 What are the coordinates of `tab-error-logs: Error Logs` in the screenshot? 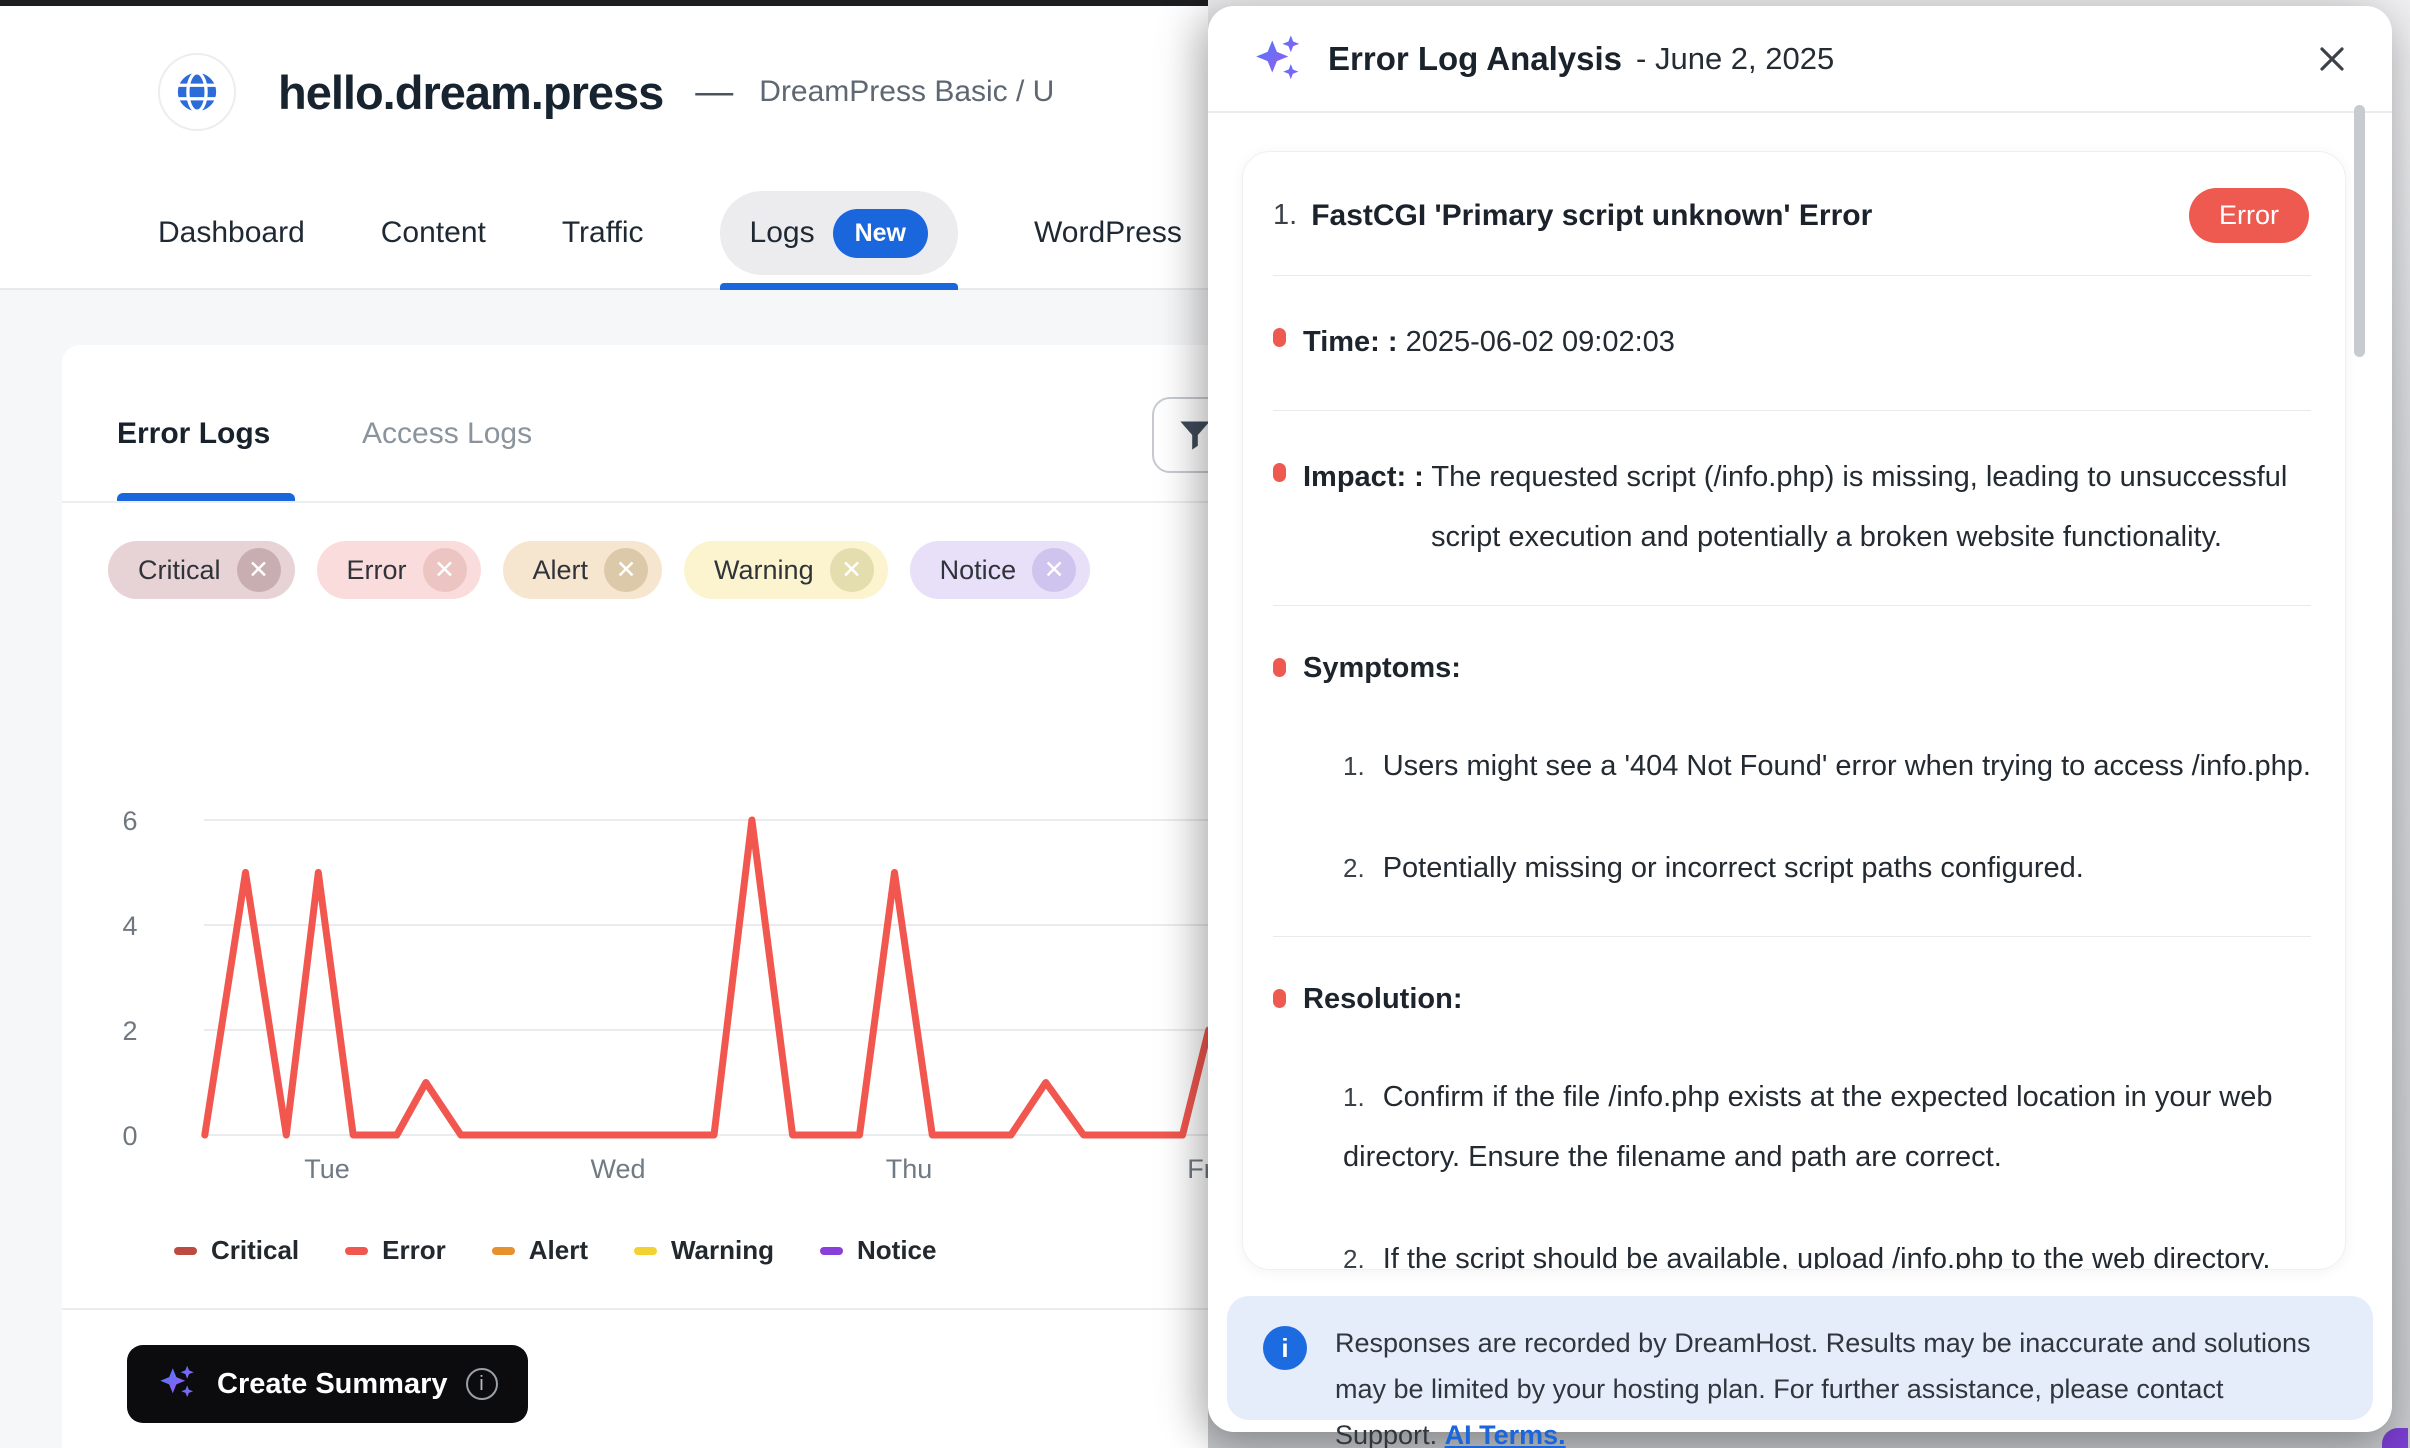 It's located at (193, 434).